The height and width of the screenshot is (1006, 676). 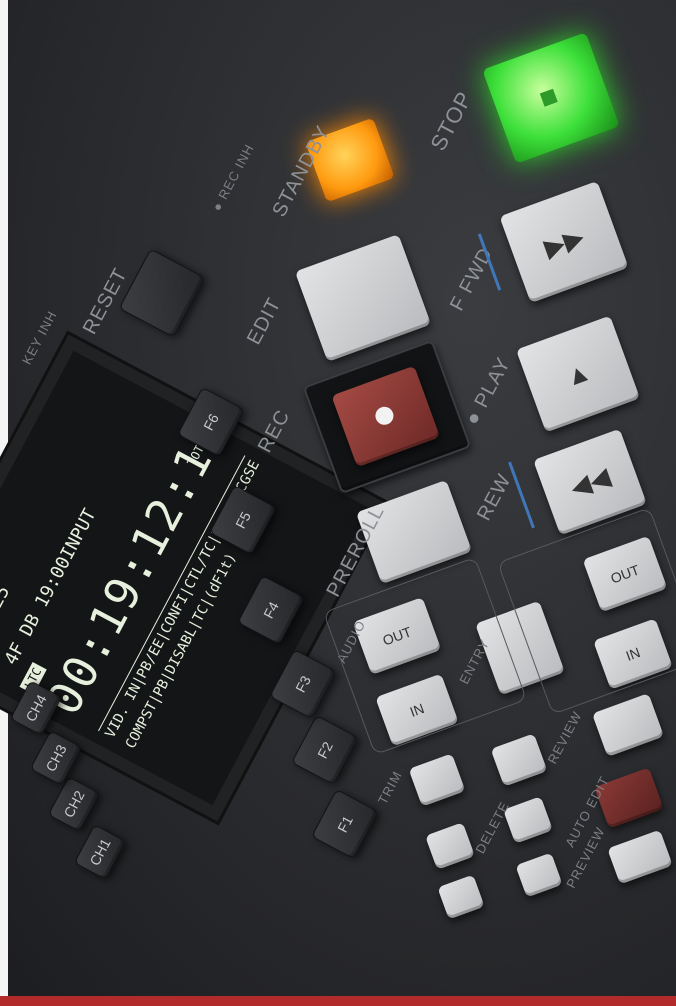 I want to click on trim-label: TRIM, so click(x=389, y=787).